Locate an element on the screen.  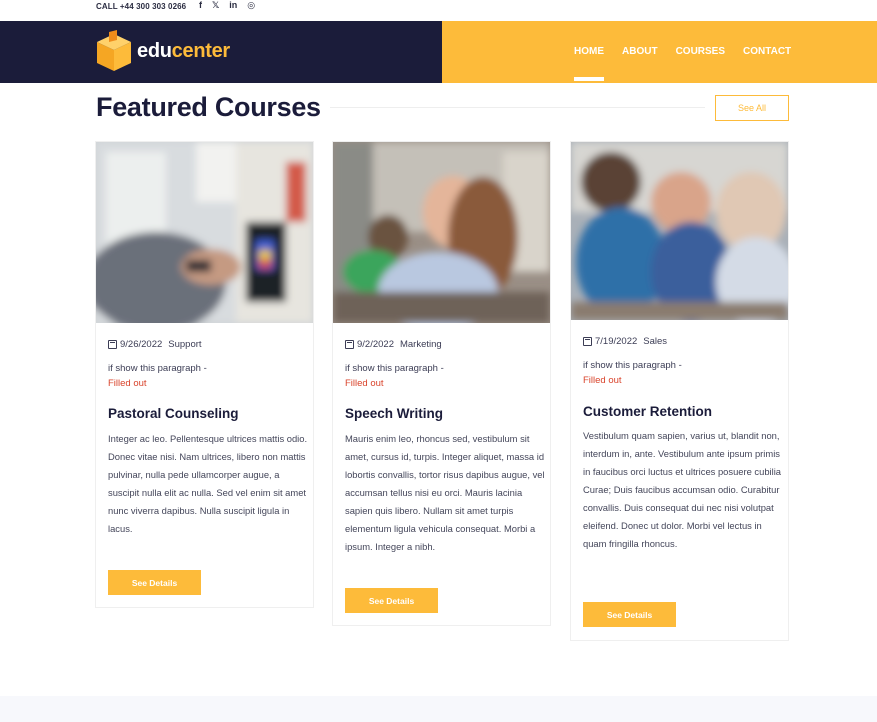
twitter-icon: 𝕏 is located at coordinates (215, 5).